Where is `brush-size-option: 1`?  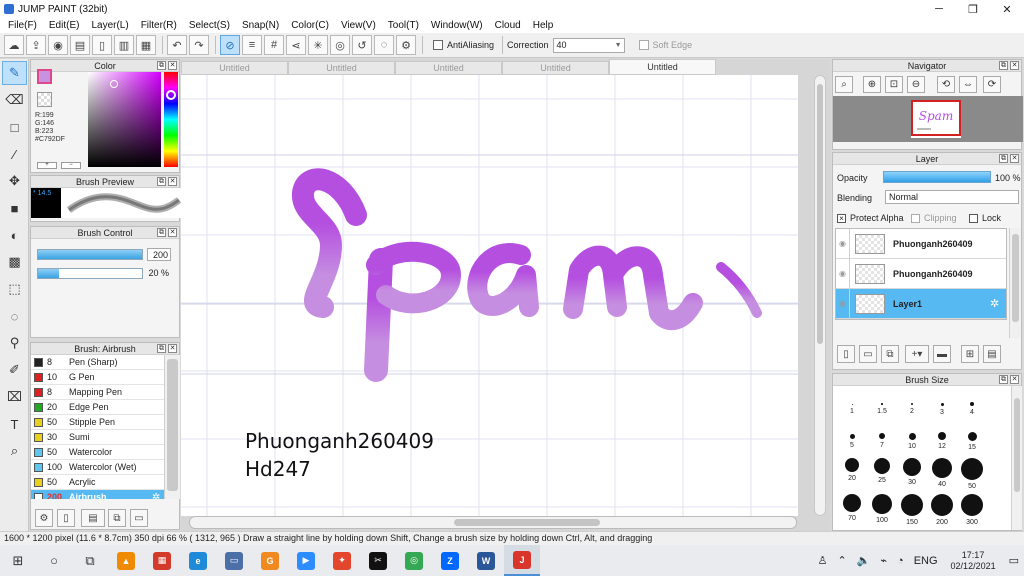 brush-size-option: 1 is located at coordinates (852, 404).